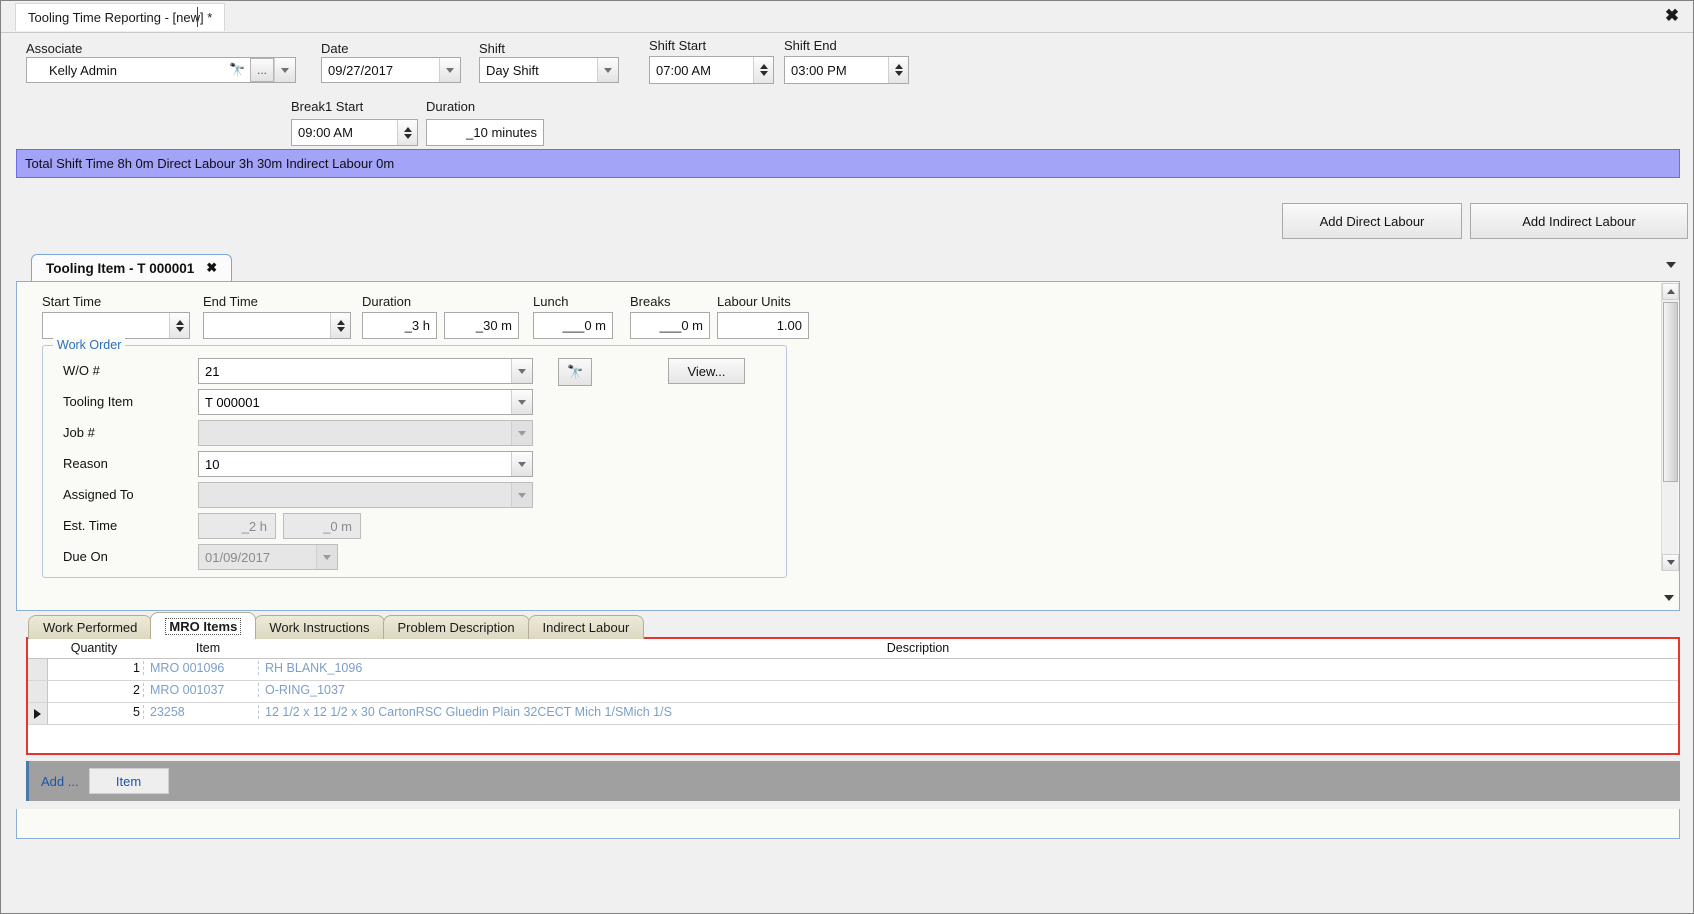 This screenshot has width=1694, height=914. What do you see at coordinates (492, 48) in the screenshot?
I see `shift-label: Shift` at bounding box center [492, 48].